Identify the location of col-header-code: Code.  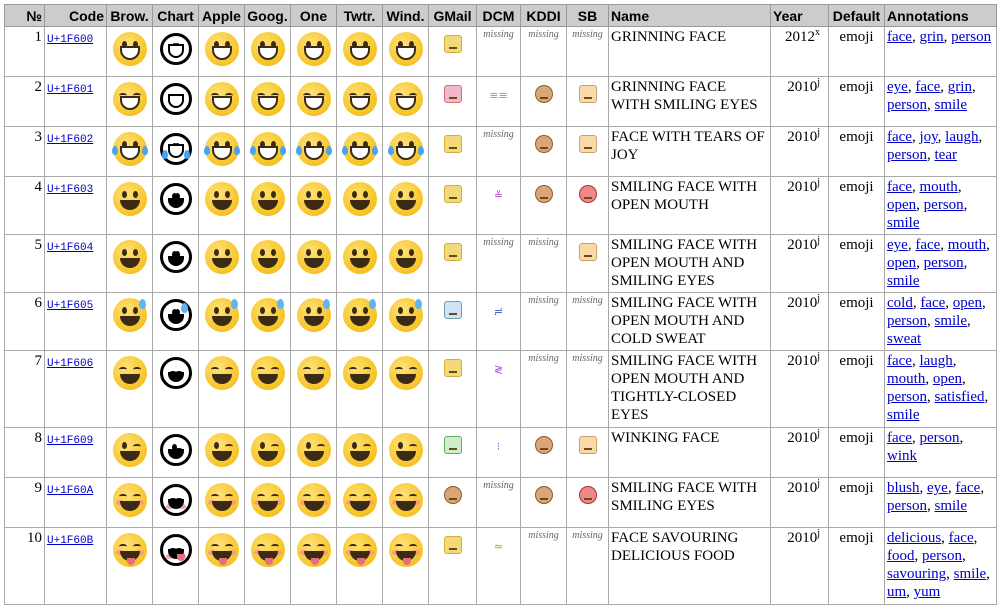
(75, 15).